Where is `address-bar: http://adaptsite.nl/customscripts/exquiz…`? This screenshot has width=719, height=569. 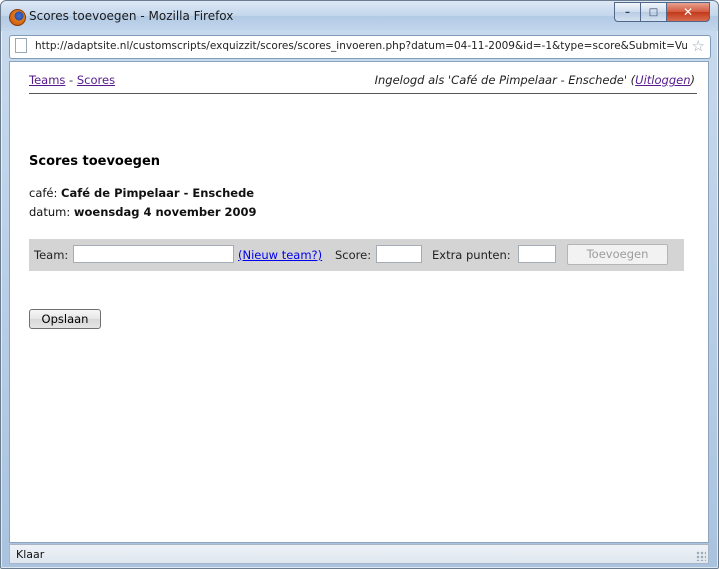
address-bar: http://adaptsite.nl/customscripts/exquiz… is located at coordinates (360, 47).